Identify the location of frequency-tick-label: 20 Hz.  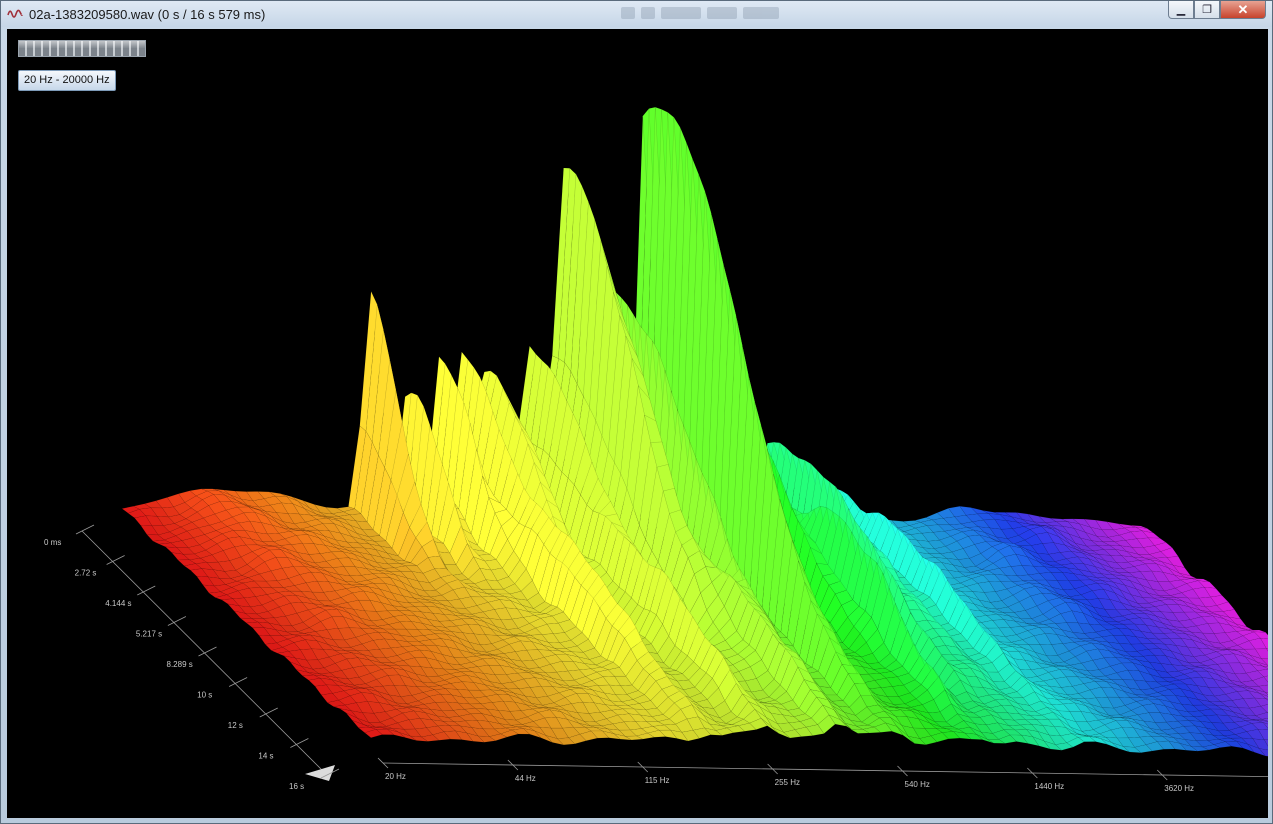
(395, 776).